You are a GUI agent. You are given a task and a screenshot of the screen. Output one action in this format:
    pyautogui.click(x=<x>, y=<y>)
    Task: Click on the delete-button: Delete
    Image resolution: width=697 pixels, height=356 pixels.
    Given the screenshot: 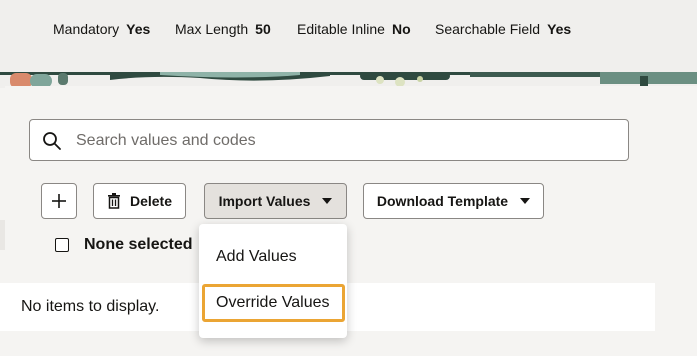 What is the action you would take?
    pyautogui.click(x=139, y=201)
    